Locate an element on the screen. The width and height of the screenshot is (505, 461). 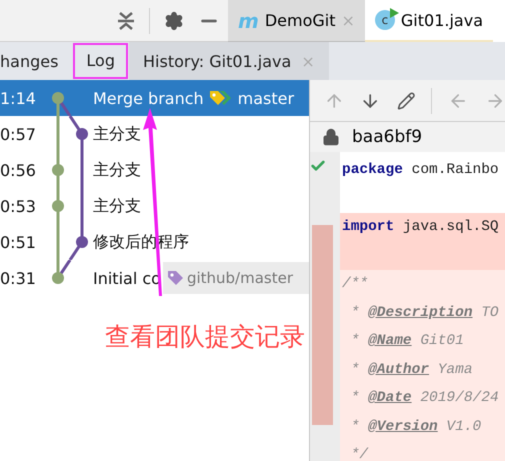
panel-tab: History: Git01.java × is located at coordinates (229, 61).